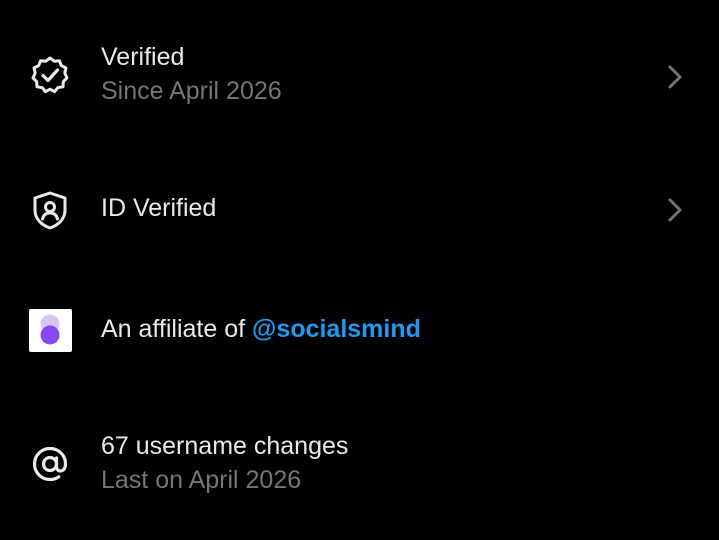  What do you see at coordinates (191, 91) in the screenshot?
I see `verified-since-text: Since April 2026` at bounding box center [191, 91].